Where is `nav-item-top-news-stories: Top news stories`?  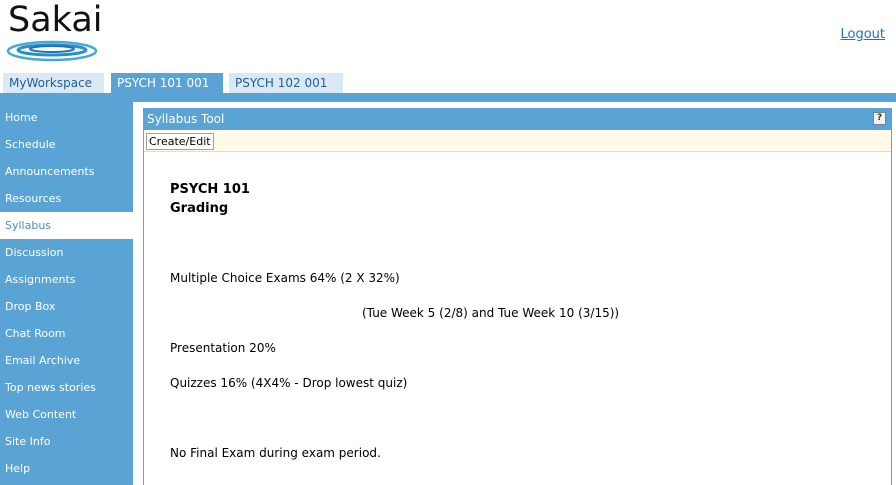
nav-item-top-news-stories: Top news stories is located at coordinates (66, 387).